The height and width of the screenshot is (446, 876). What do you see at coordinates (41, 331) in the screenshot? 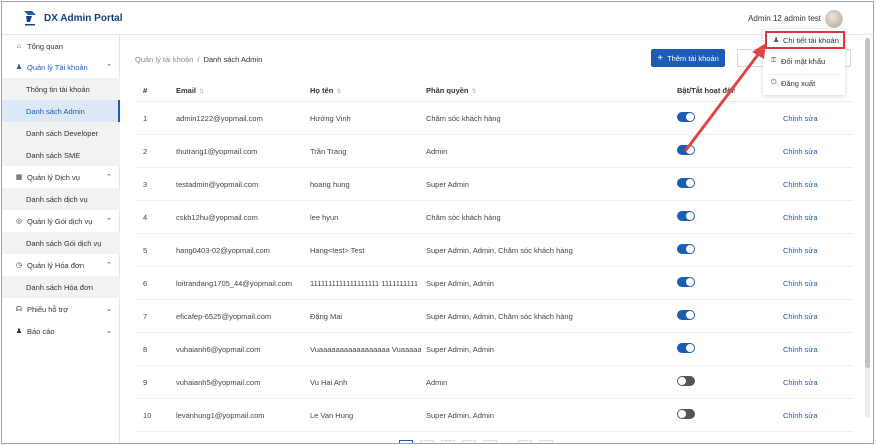
I see `sidebar-item-label: Báo cáo` at bounding box center [41, 331].